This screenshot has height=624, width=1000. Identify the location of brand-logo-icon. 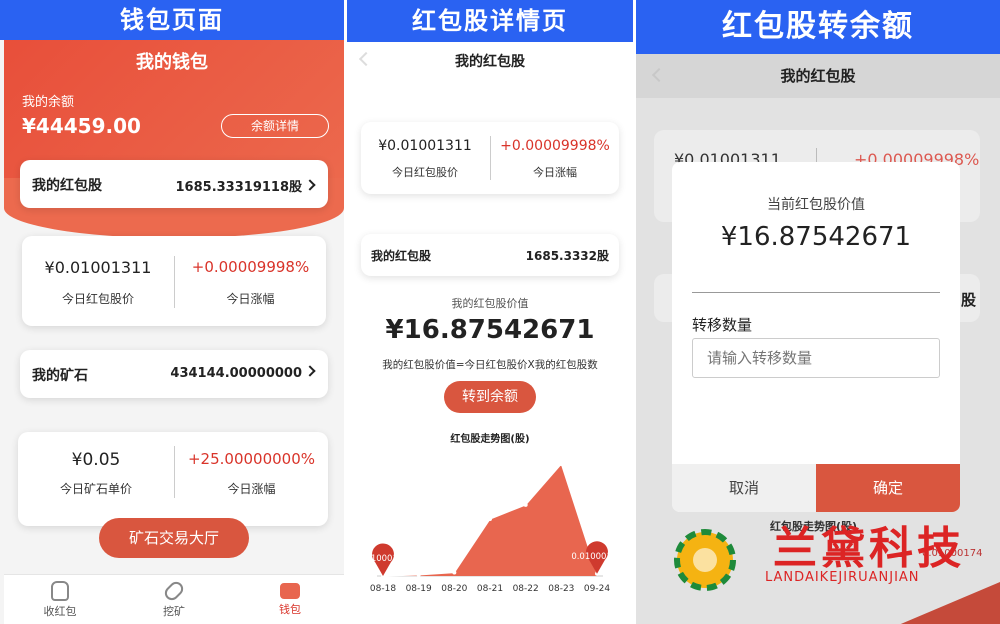
(705, 560).